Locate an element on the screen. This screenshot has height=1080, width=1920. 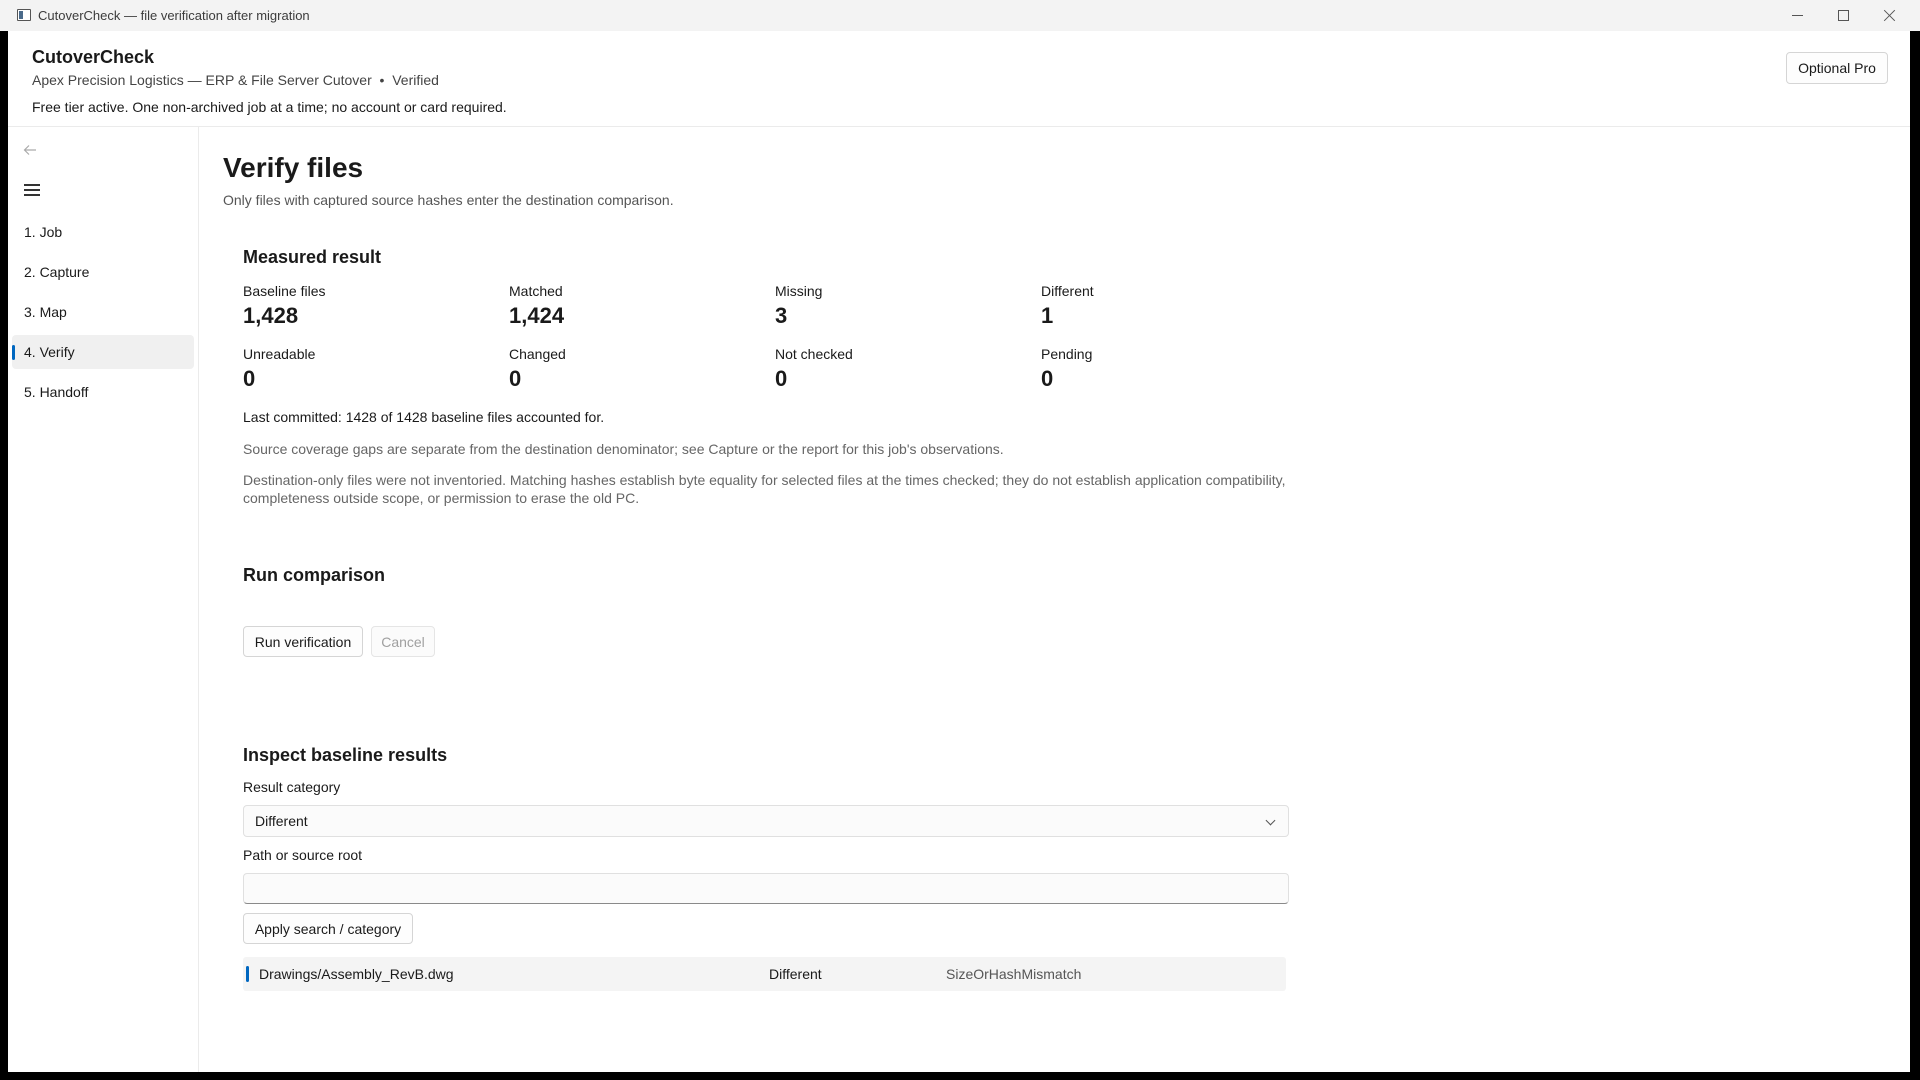
close-button is located at coordinates (1889, 15).